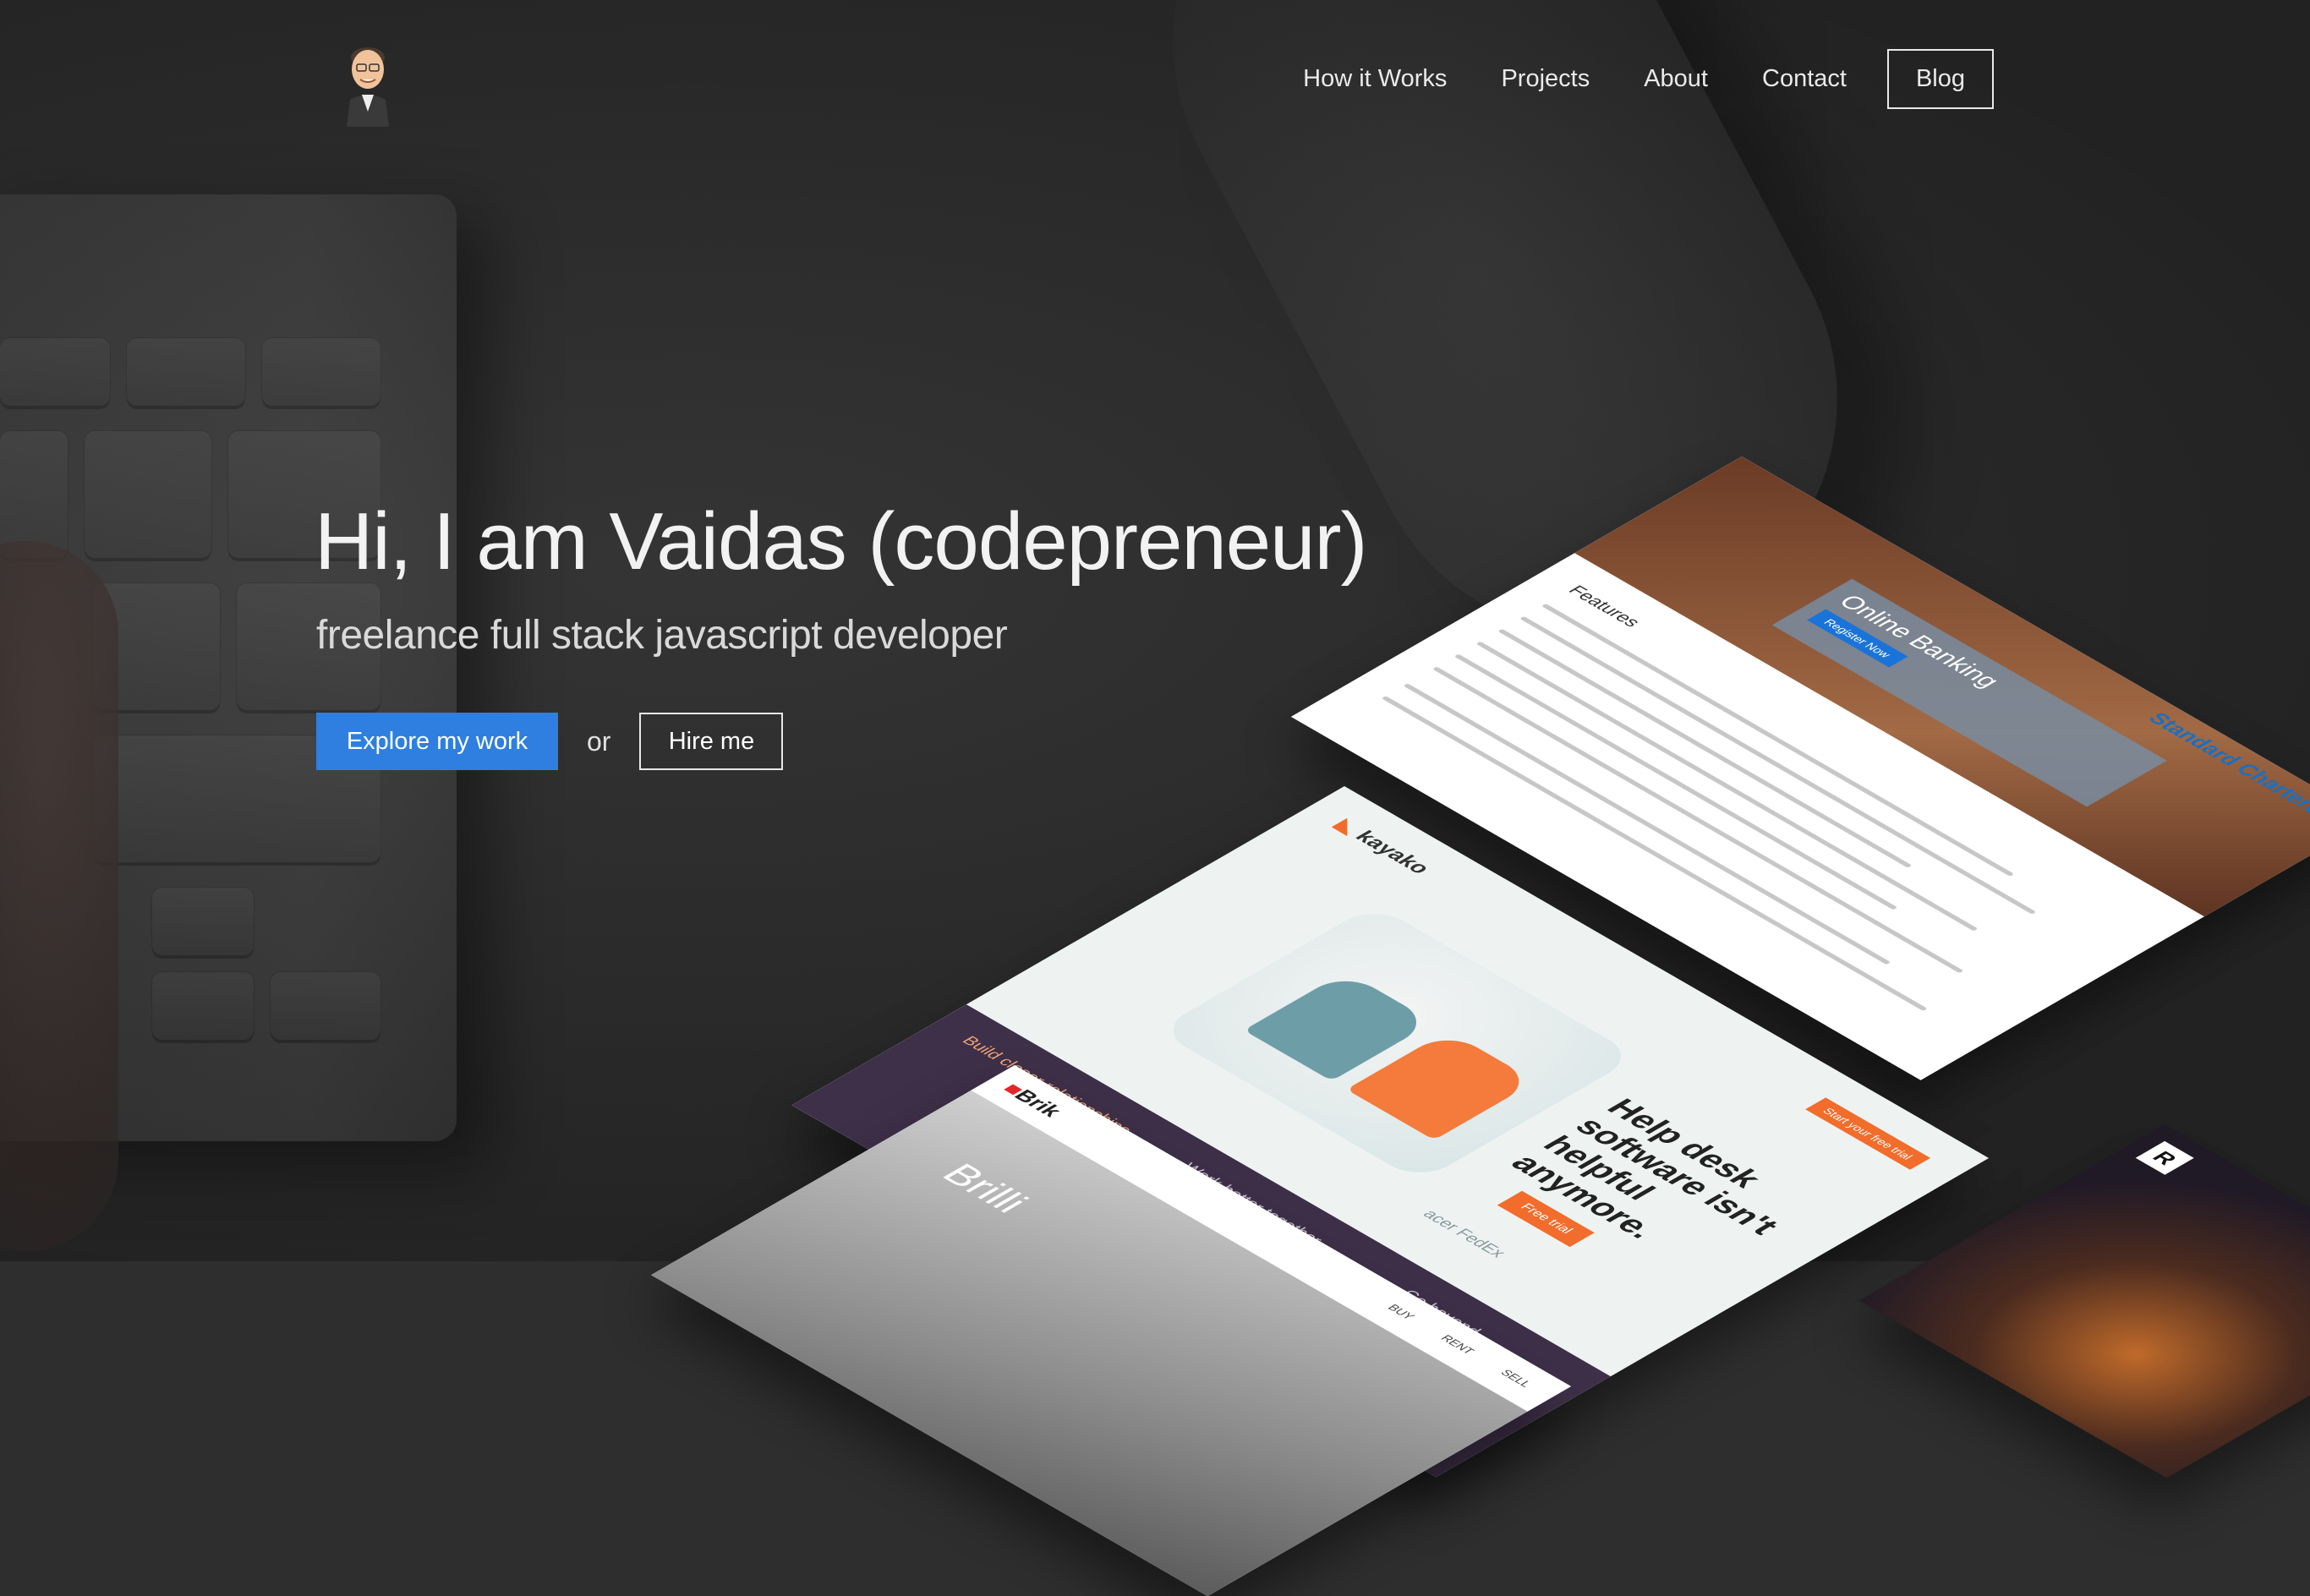 This screenshot has height=1596, width=2310. Describe the element at coordinates (1676, 79) in the screenshot. I see `nav-about: About` at that location.